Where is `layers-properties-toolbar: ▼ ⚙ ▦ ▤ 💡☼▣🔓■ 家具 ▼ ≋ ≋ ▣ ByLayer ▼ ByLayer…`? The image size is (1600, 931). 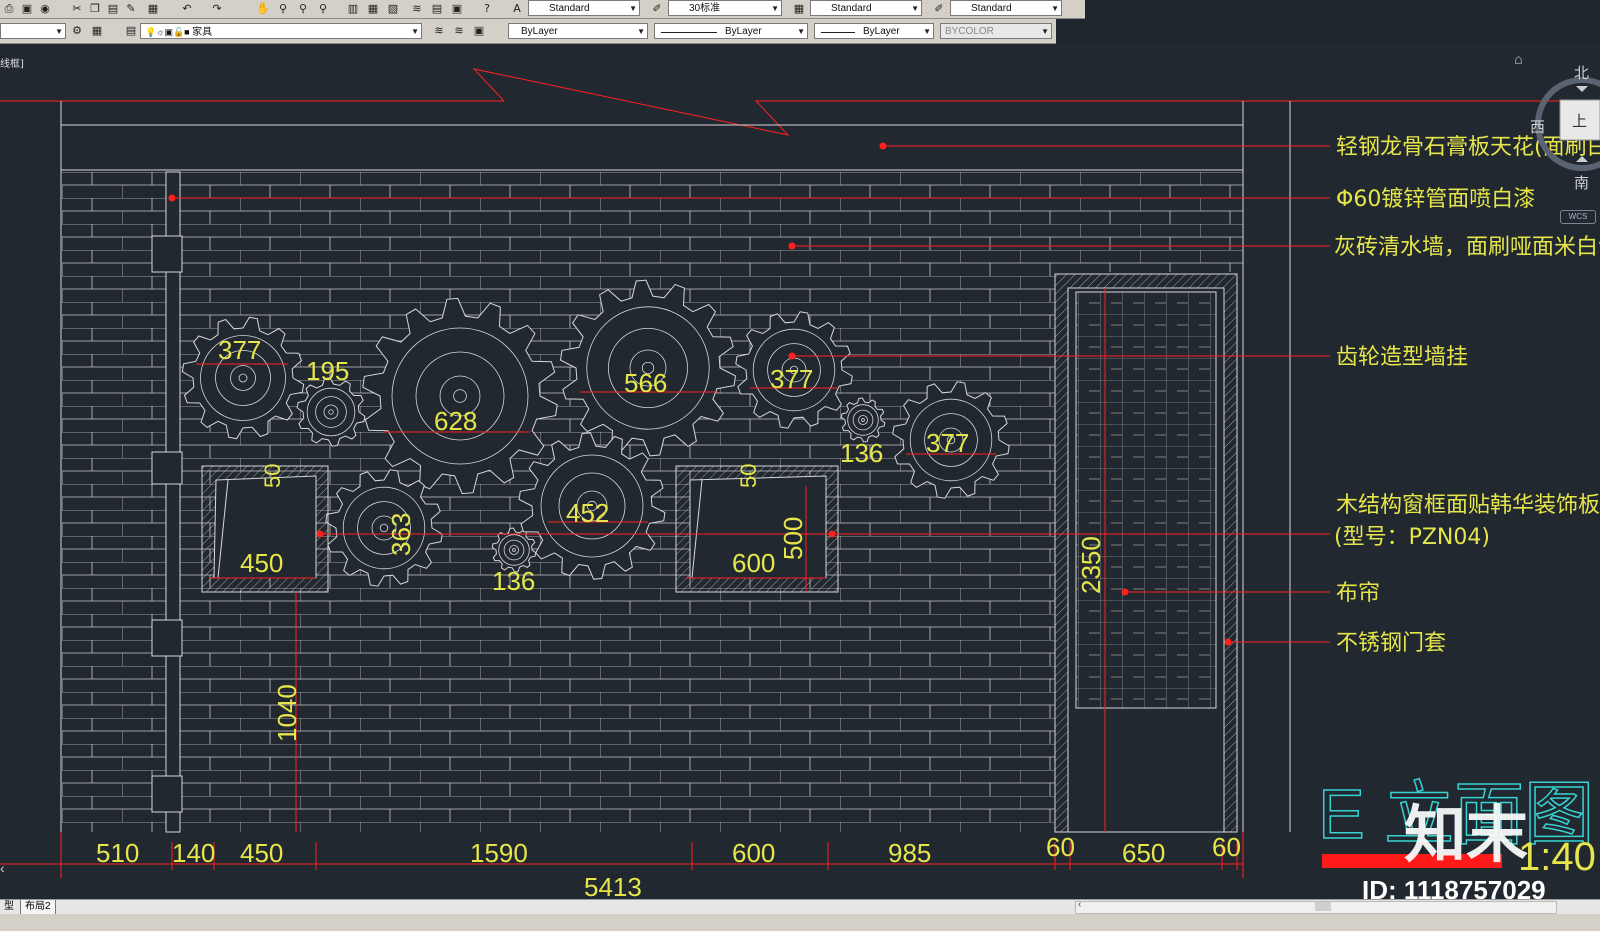 layers-properties-toolbar: ▼ ⚙ ▦ ▤ 💡☼▣🔓■ 家具 ▼ ≋ ≋ ▣ ByLayer ▼ ByLayer… is located at coordinates (528, 31).